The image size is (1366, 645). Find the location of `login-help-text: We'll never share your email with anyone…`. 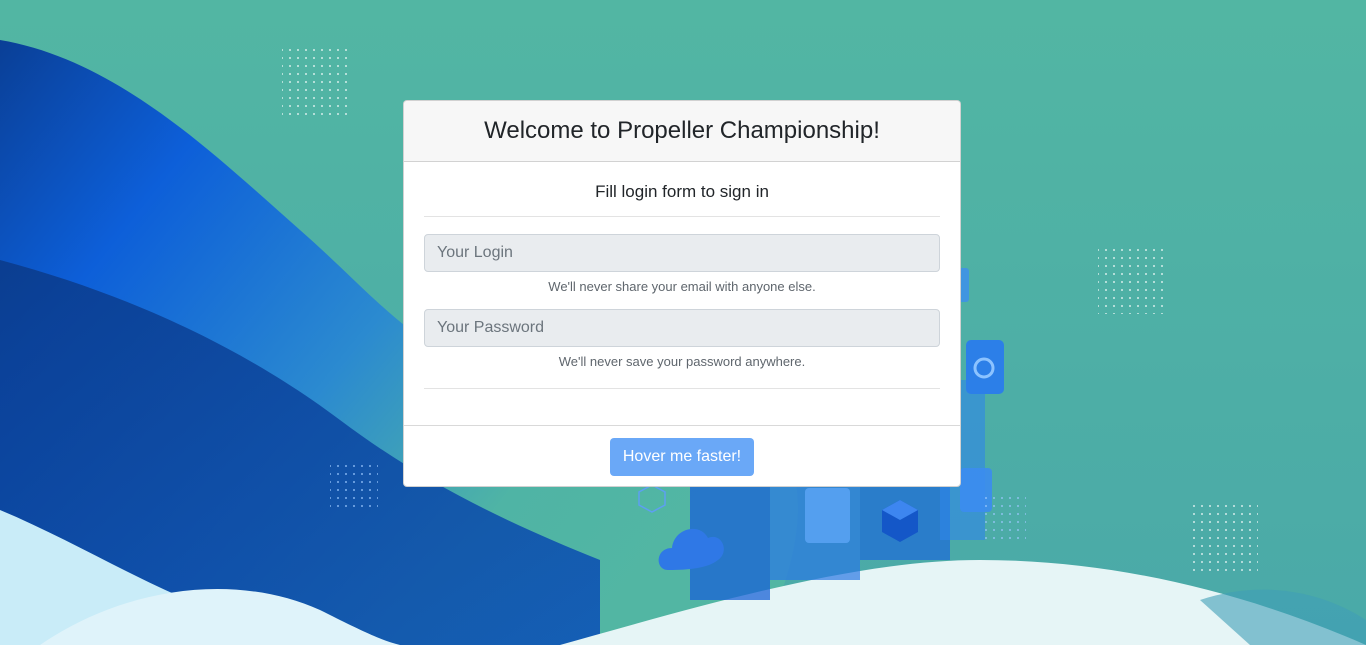

login-help-text: We'll never share your email with anyone… is located at coordinates (682, 286).